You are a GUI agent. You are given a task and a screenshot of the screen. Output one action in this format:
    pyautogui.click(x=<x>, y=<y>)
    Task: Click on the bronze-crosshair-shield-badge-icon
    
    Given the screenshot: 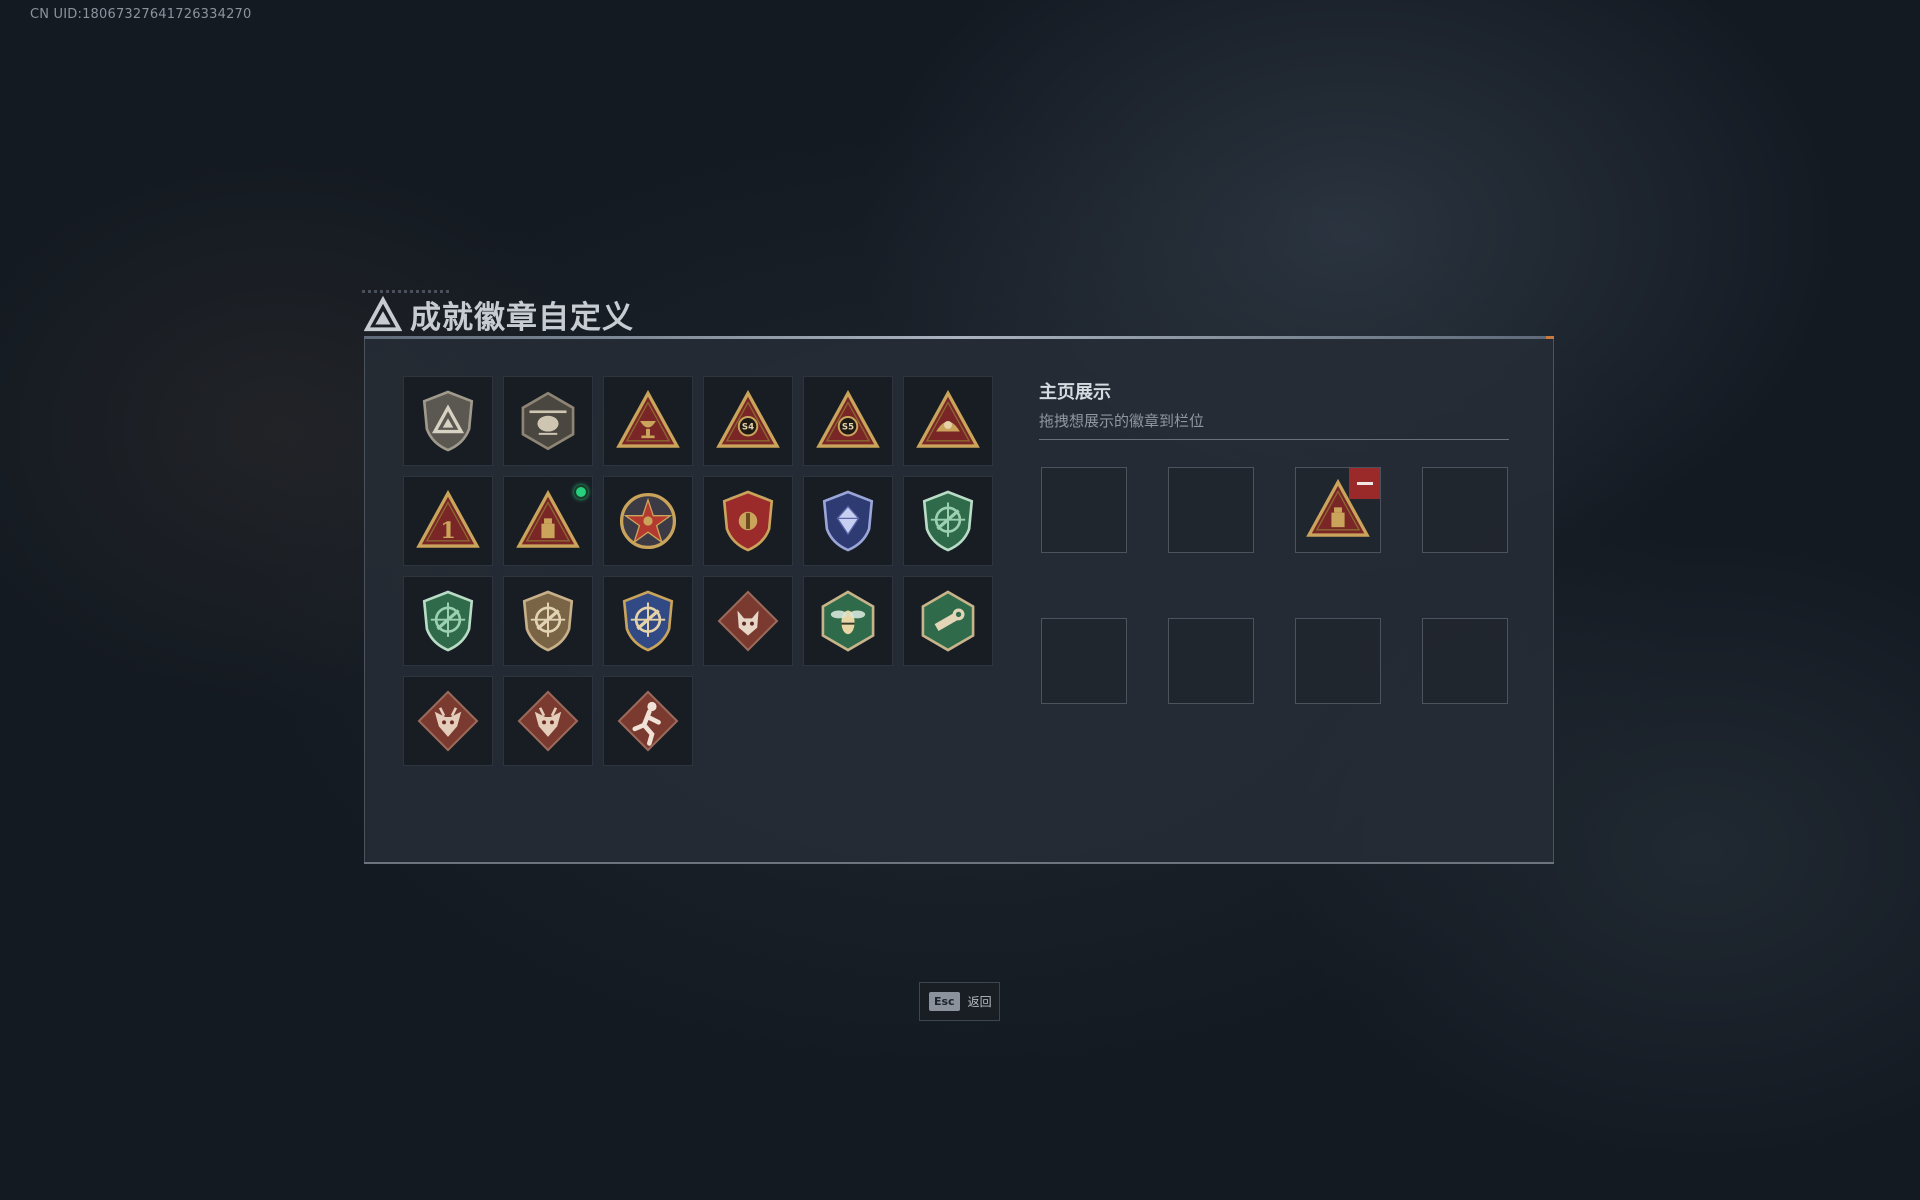 What is the action you would take?
    pyautogui.click(x=548, y=621)
    